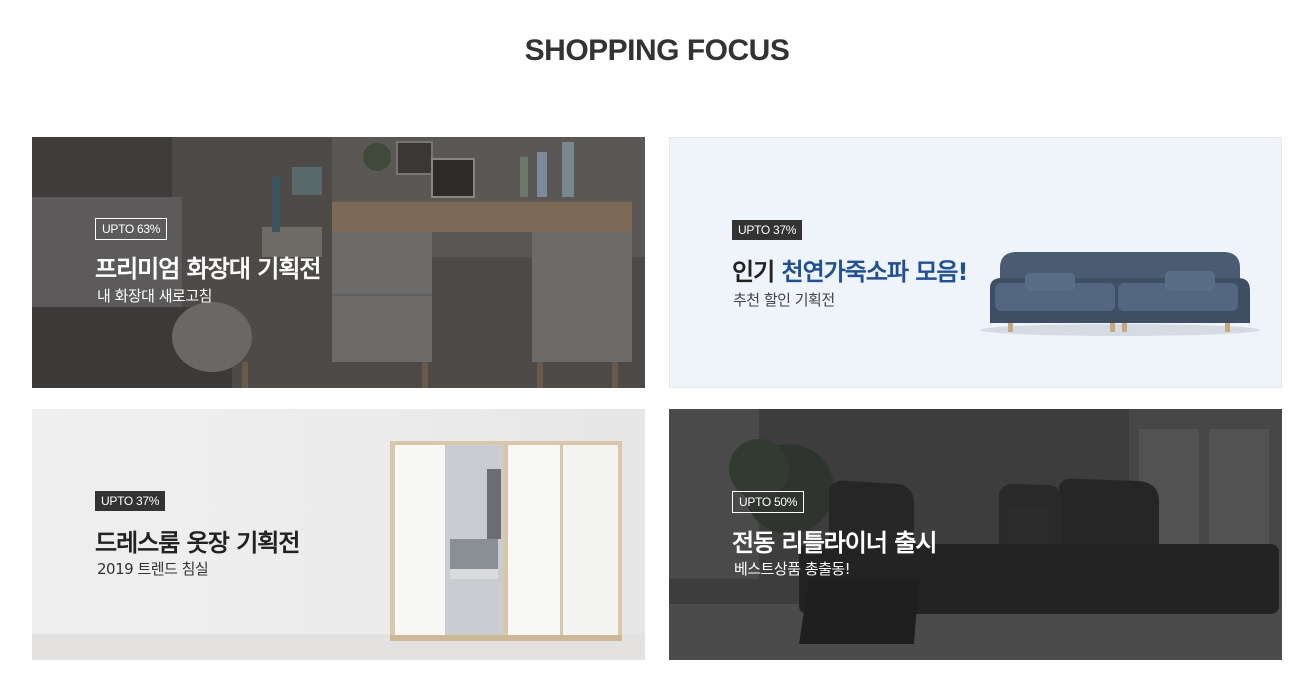 Image resolution: width=1314 pixels, height=686 pixels. What do you see at coordinates (131, 229) in the screenshot?
I see `discount-badge: UPTO 63%` at bounding box center [131, 229].